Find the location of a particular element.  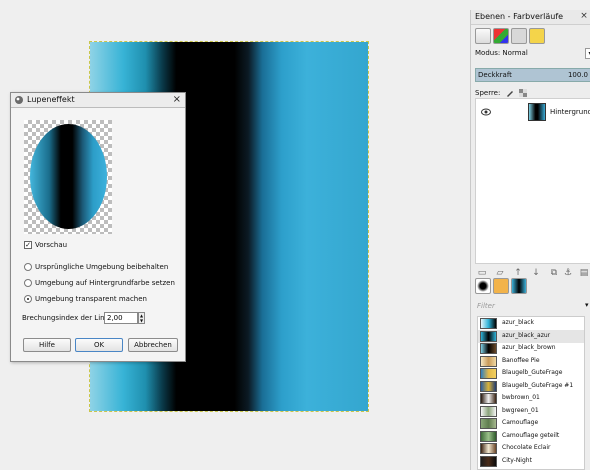

dock-titlebar: Ebenen - Farbverläufe × is located at coordinates (530, 17).